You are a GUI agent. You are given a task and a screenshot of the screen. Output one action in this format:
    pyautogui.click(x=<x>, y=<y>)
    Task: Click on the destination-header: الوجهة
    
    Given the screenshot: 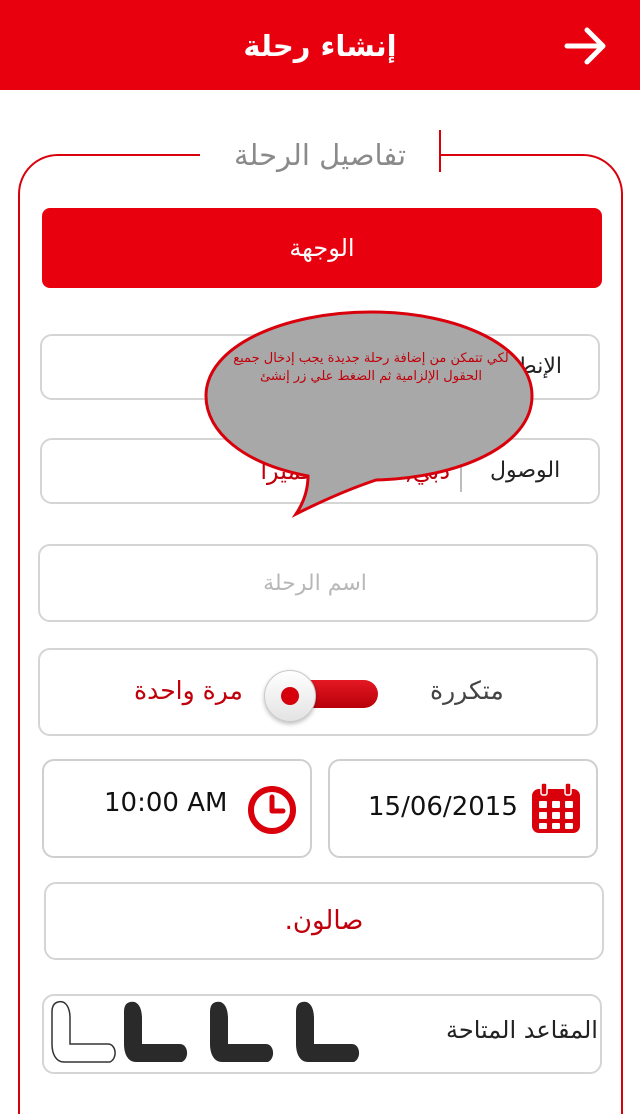 What is the action you would take?
    pyautogui.click(x=322, y=248)
    